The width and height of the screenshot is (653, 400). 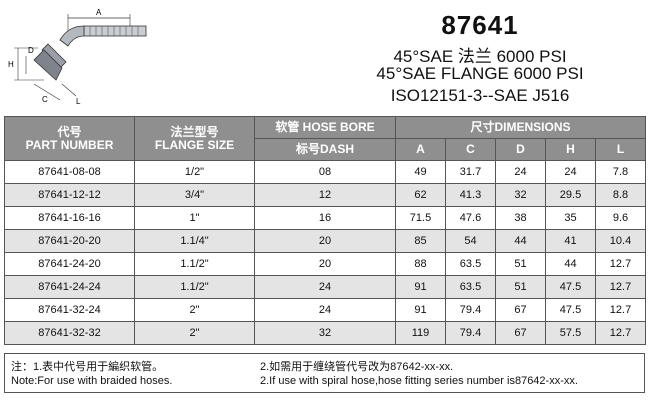 What do you see at coordinates (357, 367) in the screenshot?
I see `note-2-cn: 2.如需用于缠绕管代号改为87642-xx-xx.` at bounding box center [357, 367].